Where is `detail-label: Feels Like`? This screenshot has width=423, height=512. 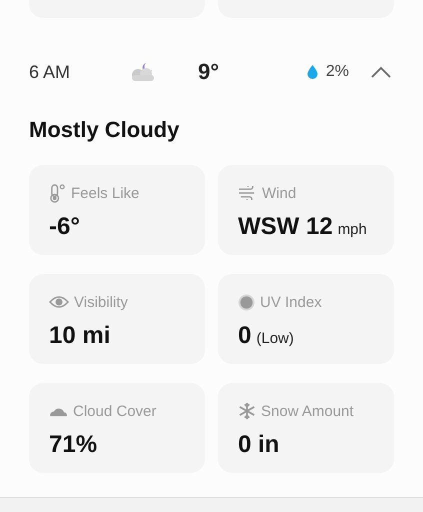 detail-label: Feels Like is located at coordinates (105, 193).